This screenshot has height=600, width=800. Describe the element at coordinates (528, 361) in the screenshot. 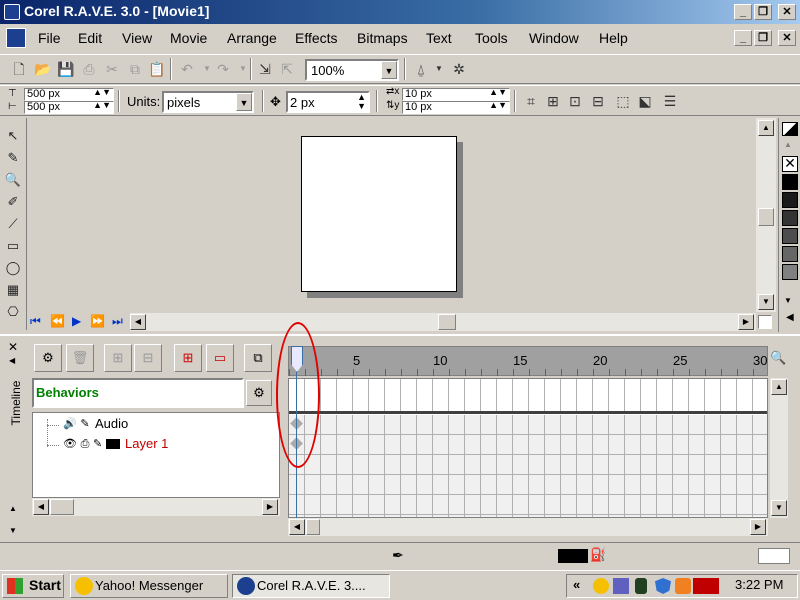

I see `frame-ruler: 1 5 10 15 20 25 30` at that location.